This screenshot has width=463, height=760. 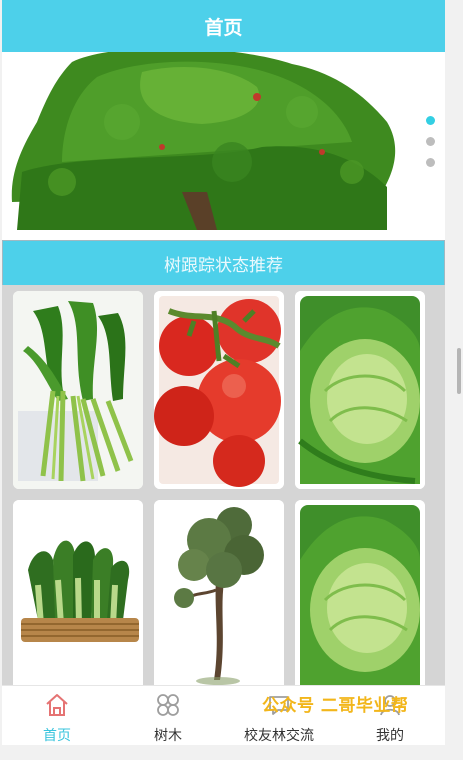 I want to click on window-bottom-strip, so click(x=231, y=752).